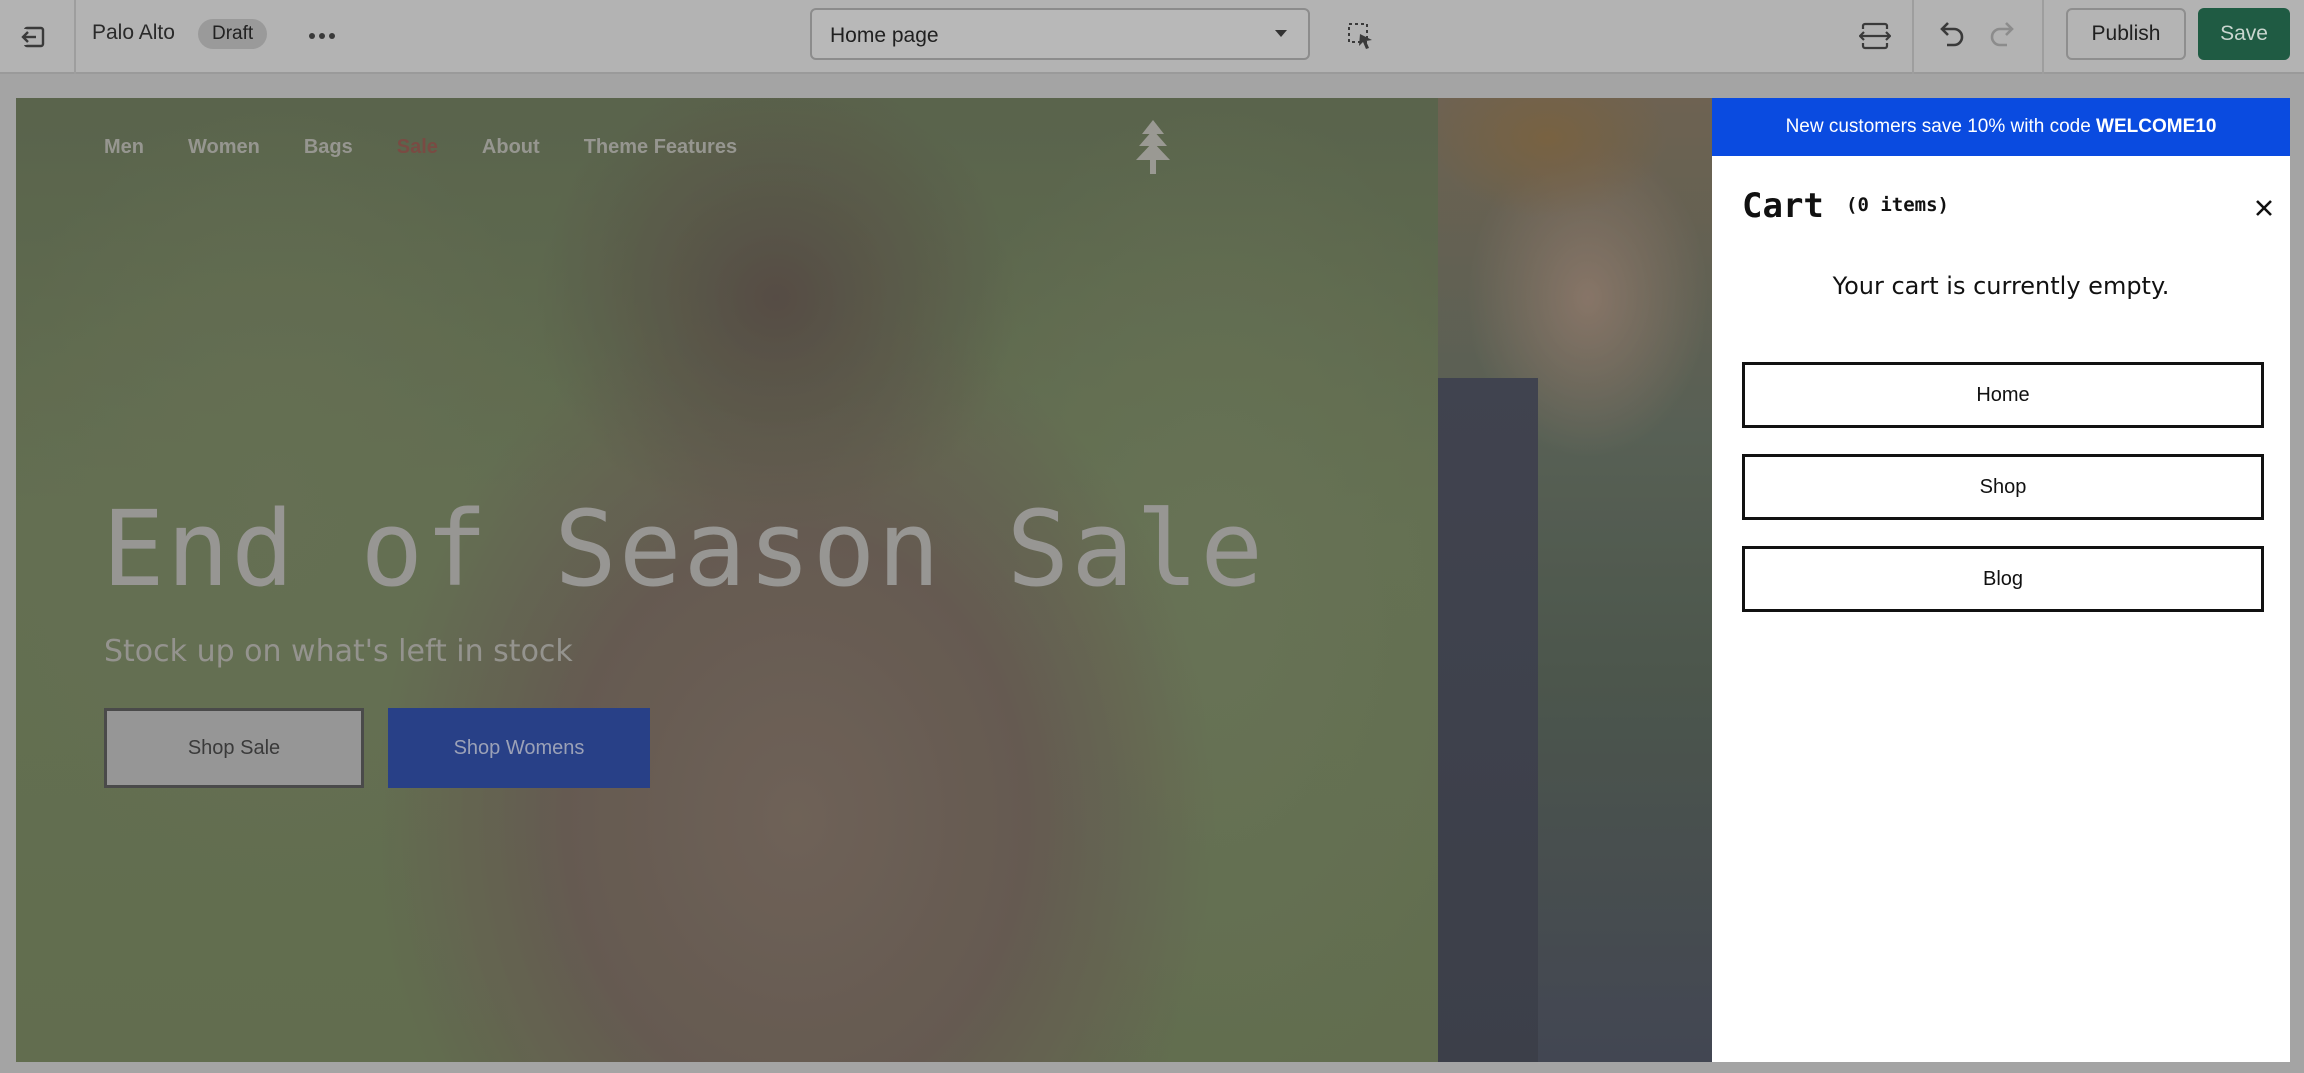 The width and height of the screenshot is (2304, 1073). Describe the element at coordinates (2156, 126) in the screenshot. I see `promo-code: WELCOME10` at that location.